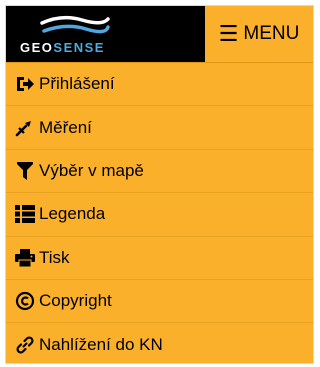  I want to click on login-icon, so click(25, 84).